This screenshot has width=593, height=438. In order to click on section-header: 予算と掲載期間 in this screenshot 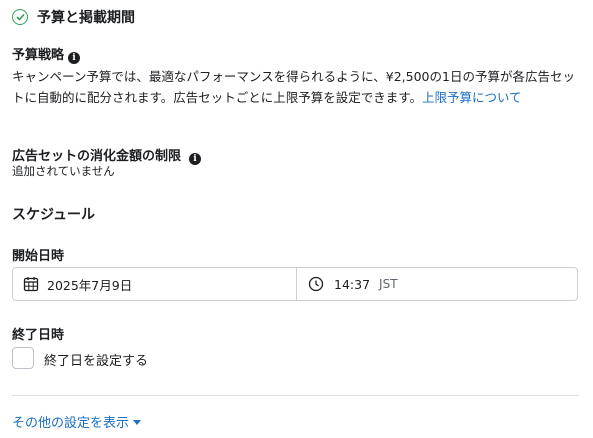, I will do `click(73, 17)`.